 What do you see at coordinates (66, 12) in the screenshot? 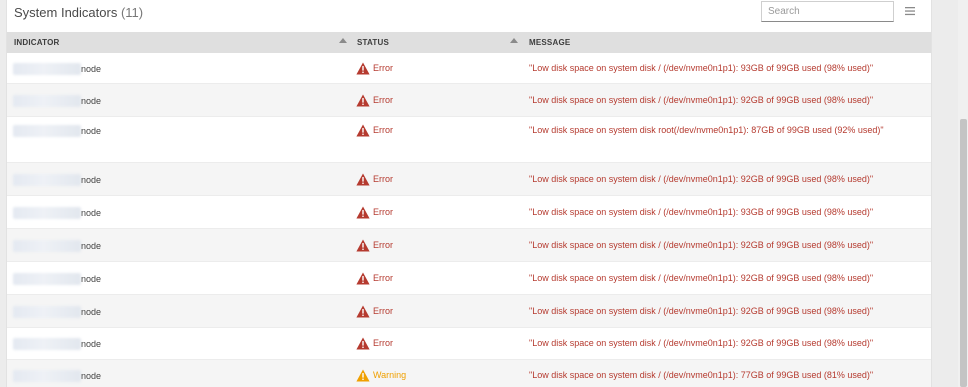
I see `panel-title-text: System Indicators` at bounding box center [66, 12].